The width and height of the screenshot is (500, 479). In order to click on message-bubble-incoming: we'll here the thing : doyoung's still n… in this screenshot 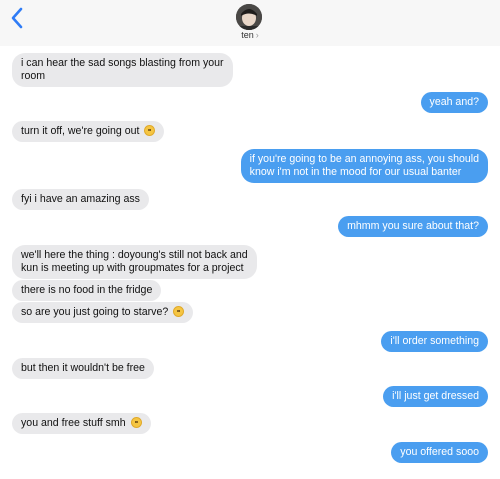, I will do `click(134, 262)`.